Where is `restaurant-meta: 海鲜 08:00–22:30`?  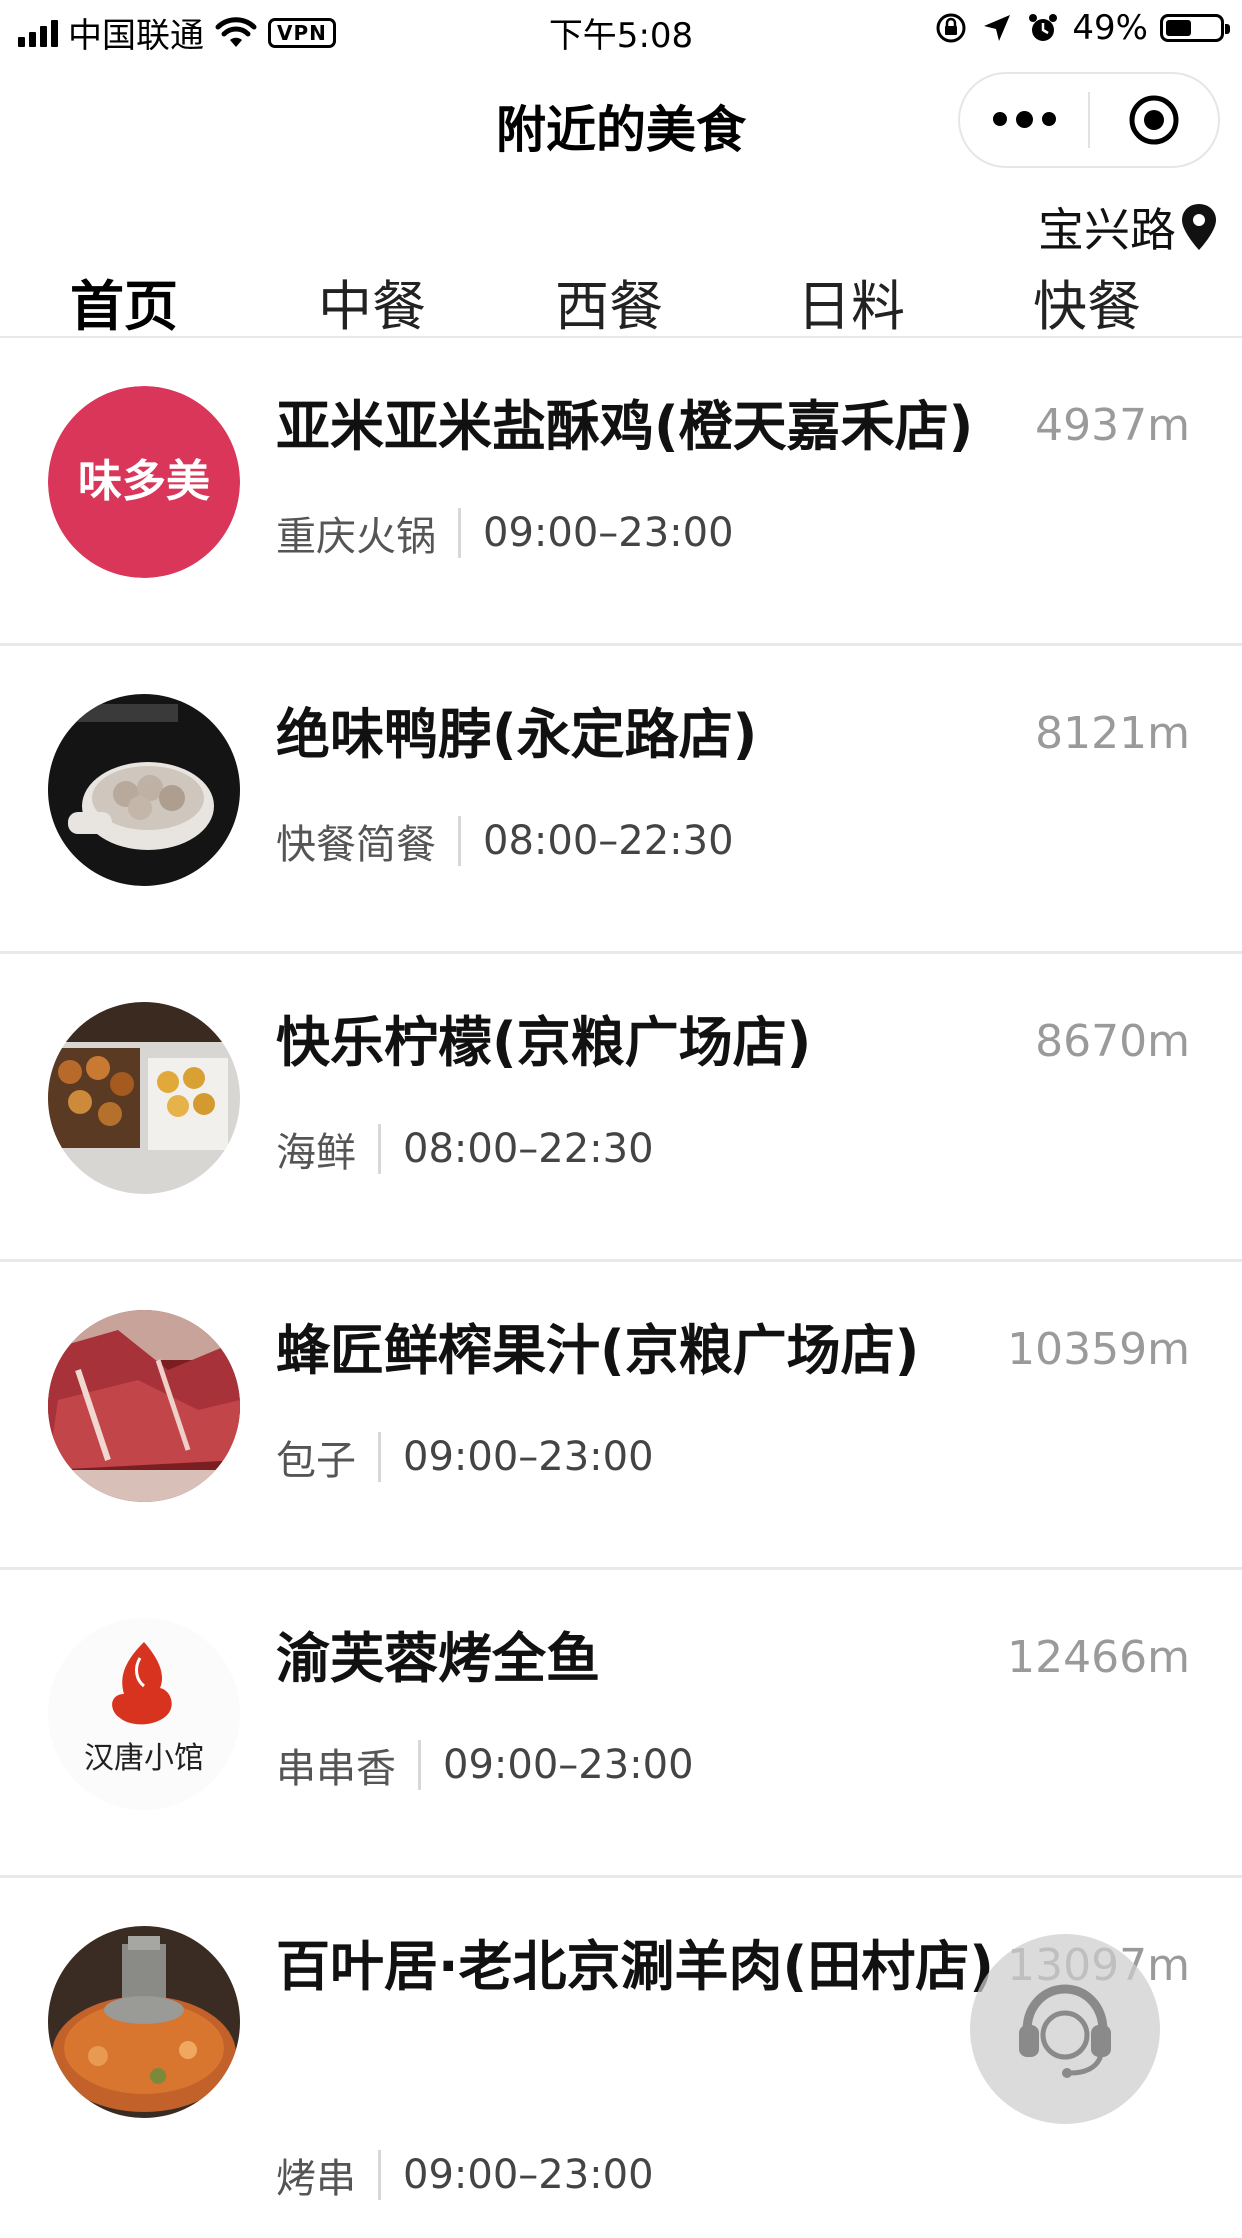 restaurant-meta: 海鲜 08:00–22:30 is located at coordinates (465, 1149).